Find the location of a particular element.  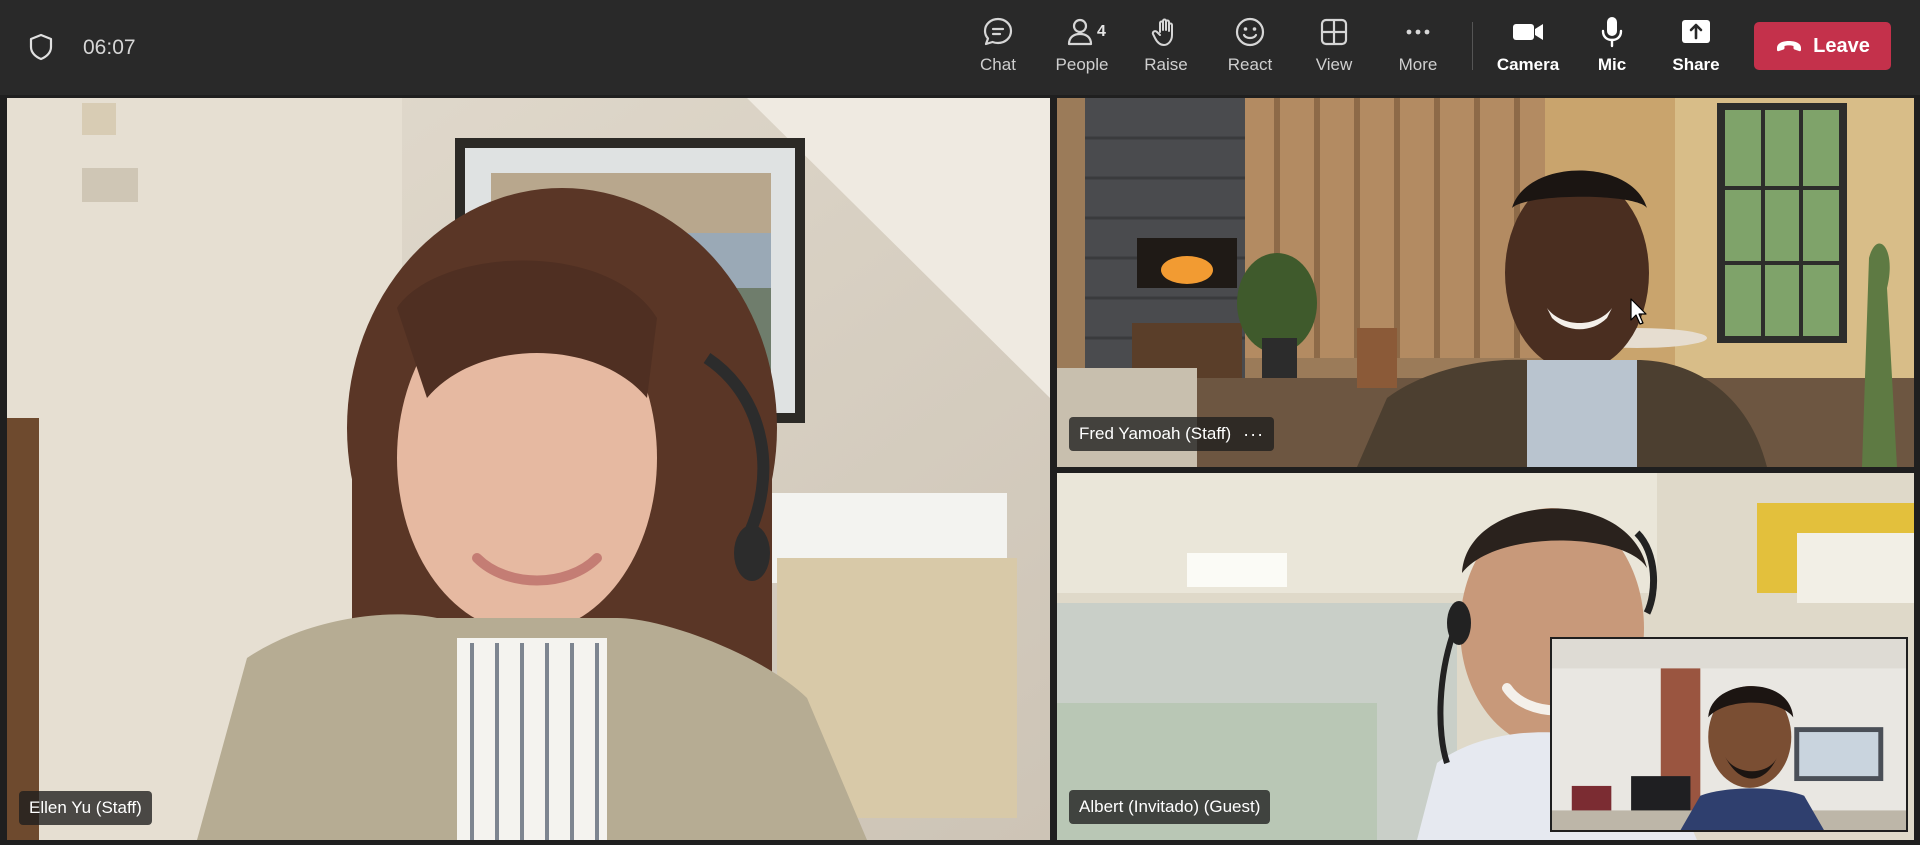

participant-nametag-albert: Albert (Invitado) (Guest) is located at coordinates (1170, 807).